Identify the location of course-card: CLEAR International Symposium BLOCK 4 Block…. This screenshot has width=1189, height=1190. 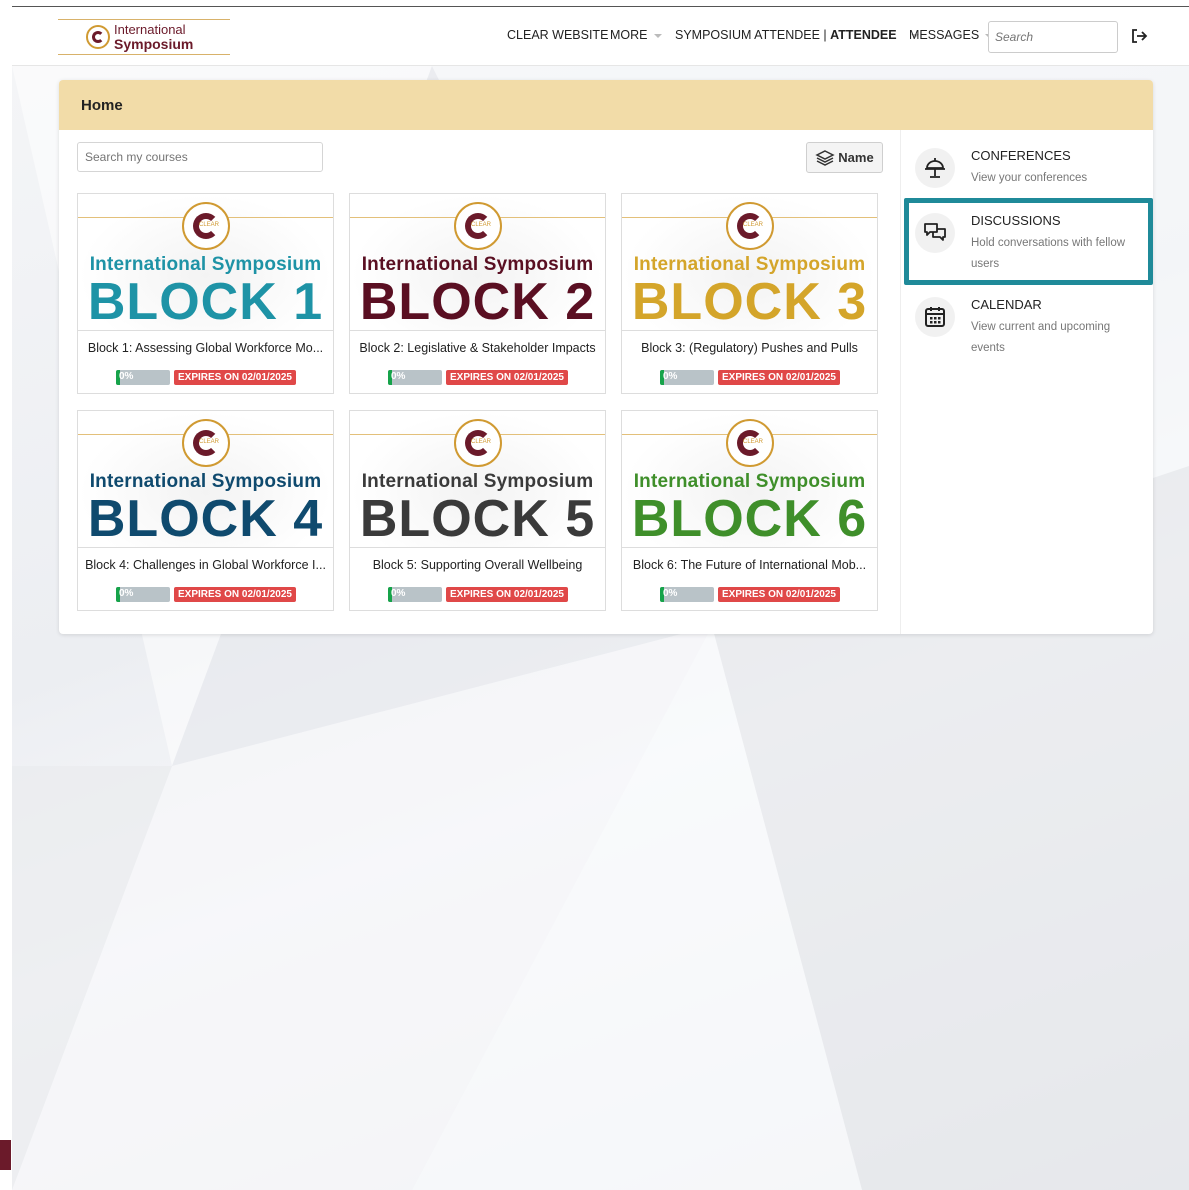
(205, 510).